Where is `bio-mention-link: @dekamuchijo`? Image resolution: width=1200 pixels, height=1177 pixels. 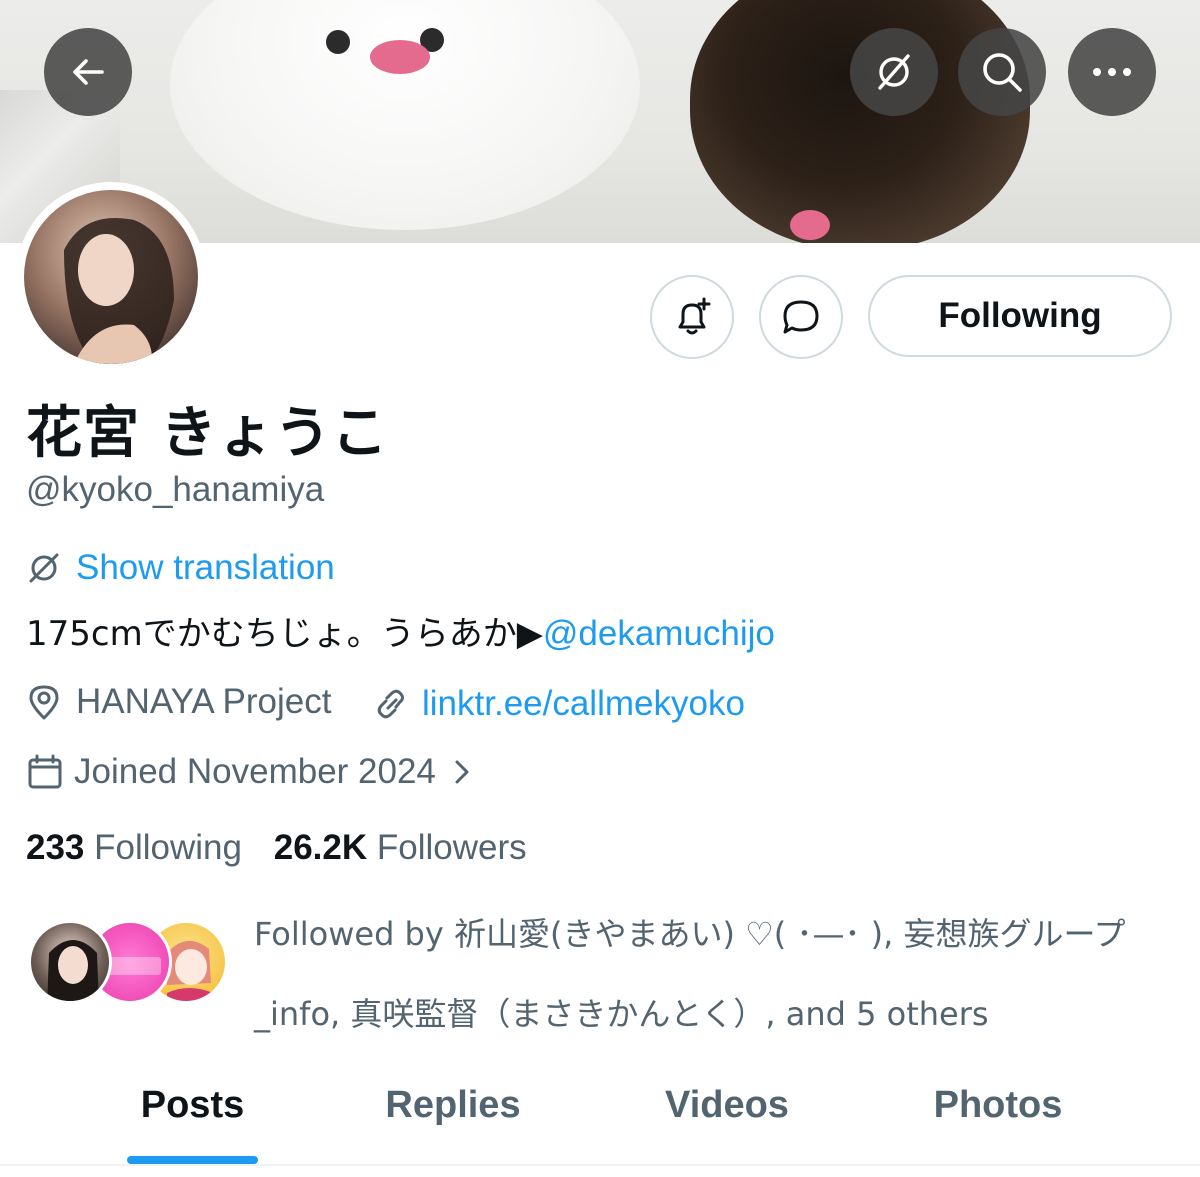 bio-mention-link: @dekamuchijo is located at coordinates (659, 633).